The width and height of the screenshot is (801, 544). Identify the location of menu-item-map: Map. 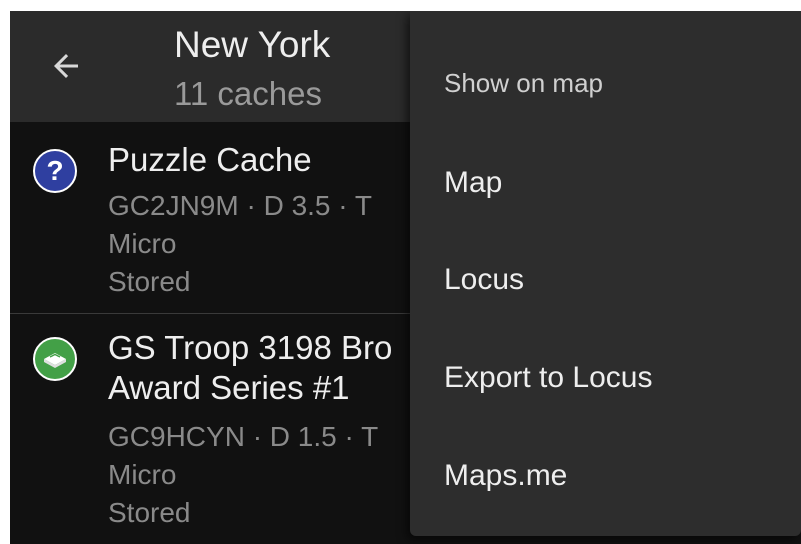
(605, 183).